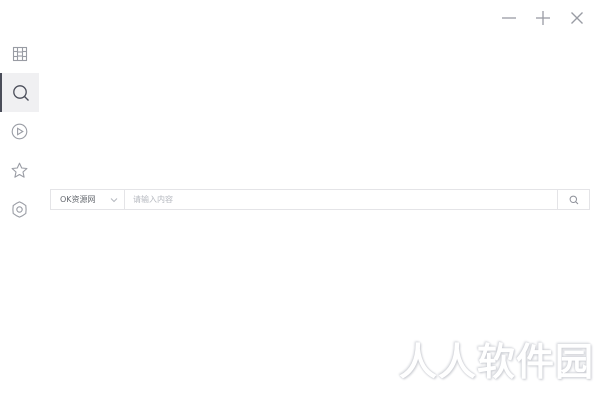 Image resolution: width=600 pixels, height=400 pixels. I want to click on source-select: OK资源网, so click(88, 199).